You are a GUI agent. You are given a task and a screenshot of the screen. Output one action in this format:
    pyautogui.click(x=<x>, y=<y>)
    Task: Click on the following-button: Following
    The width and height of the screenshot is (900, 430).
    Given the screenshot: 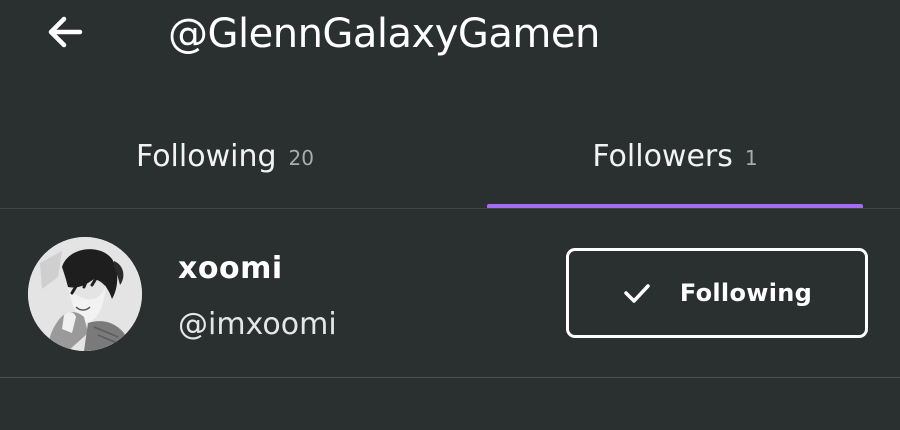 What is the action you would take?
    pyautogui.click(x=717, y=293)
    